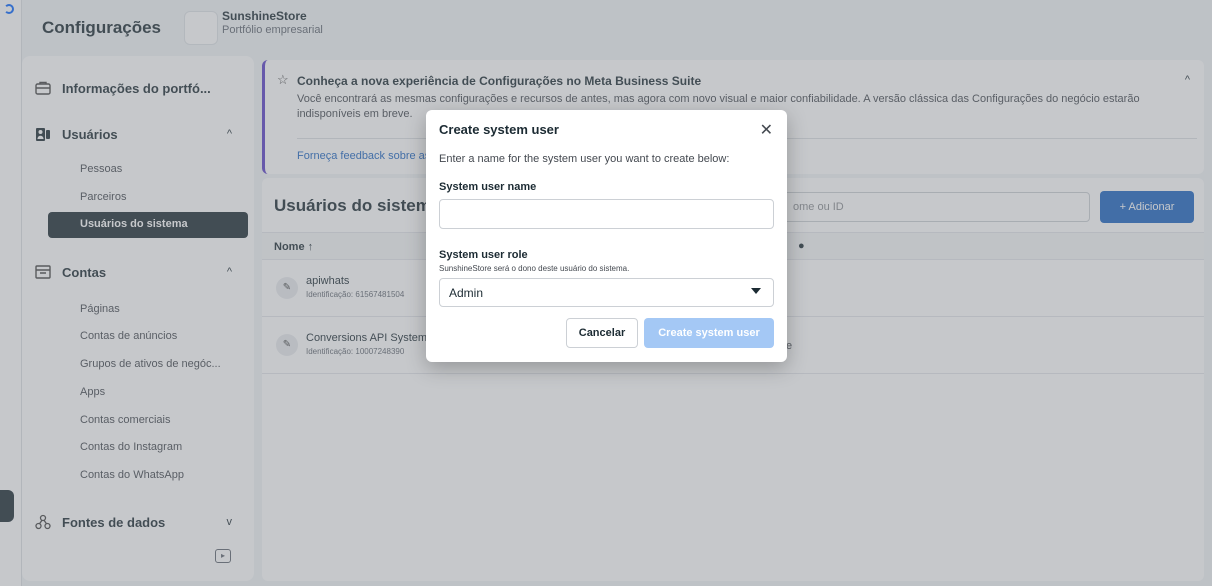  Describe the element at coordinates (606, 292) in the screenshot. I see `role-select: Admin` at that location.